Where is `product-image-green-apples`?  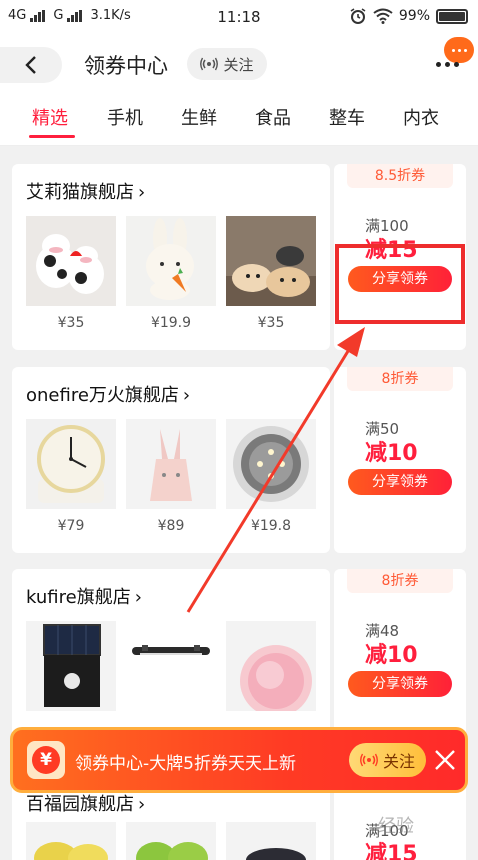
product-image-green-apples is located at coordinates (171, 841).